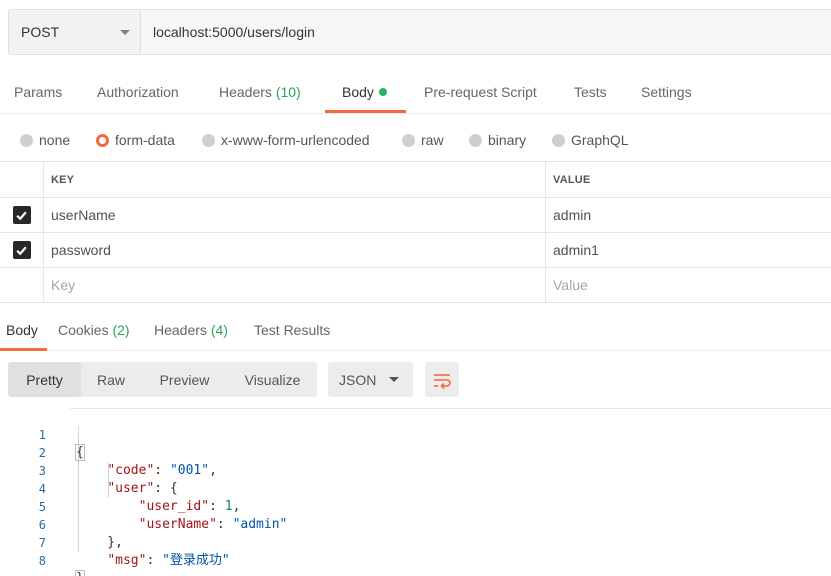 The image size is (831, 576). I want to click on header-check-cell, so click(22, 179).